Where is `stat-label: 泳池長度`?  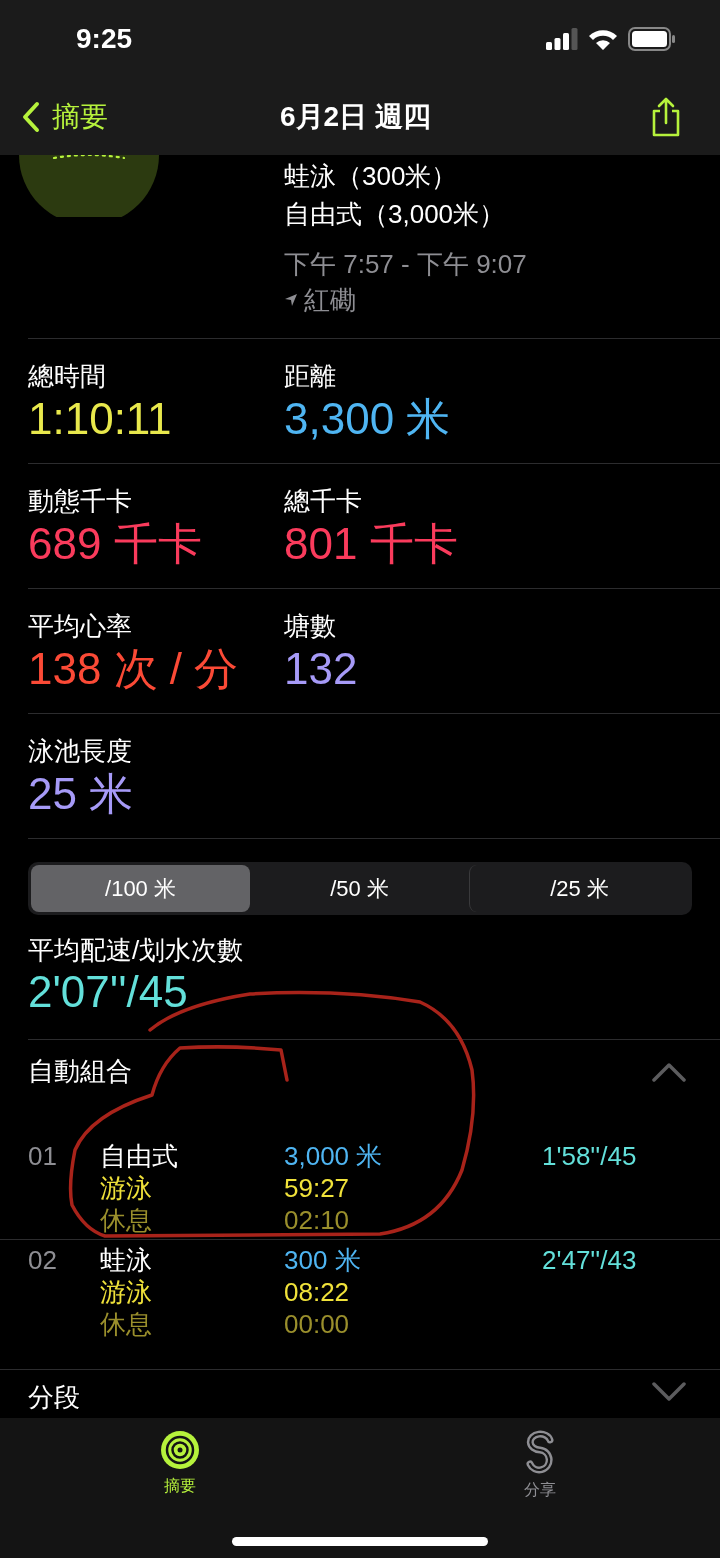
stat-label: 泳池長度 is located at coordinates (80, 751).